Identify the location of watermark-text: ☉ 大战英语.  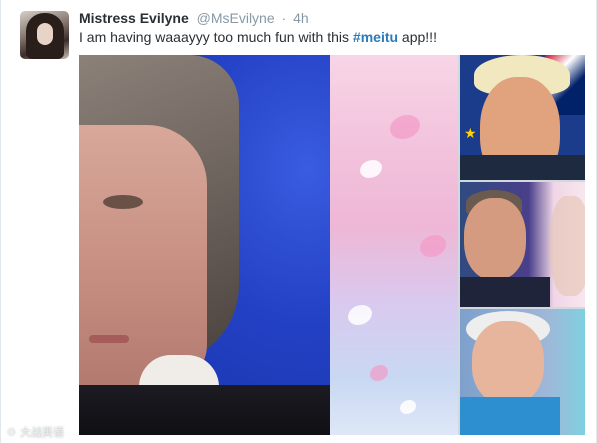
(35, 433).